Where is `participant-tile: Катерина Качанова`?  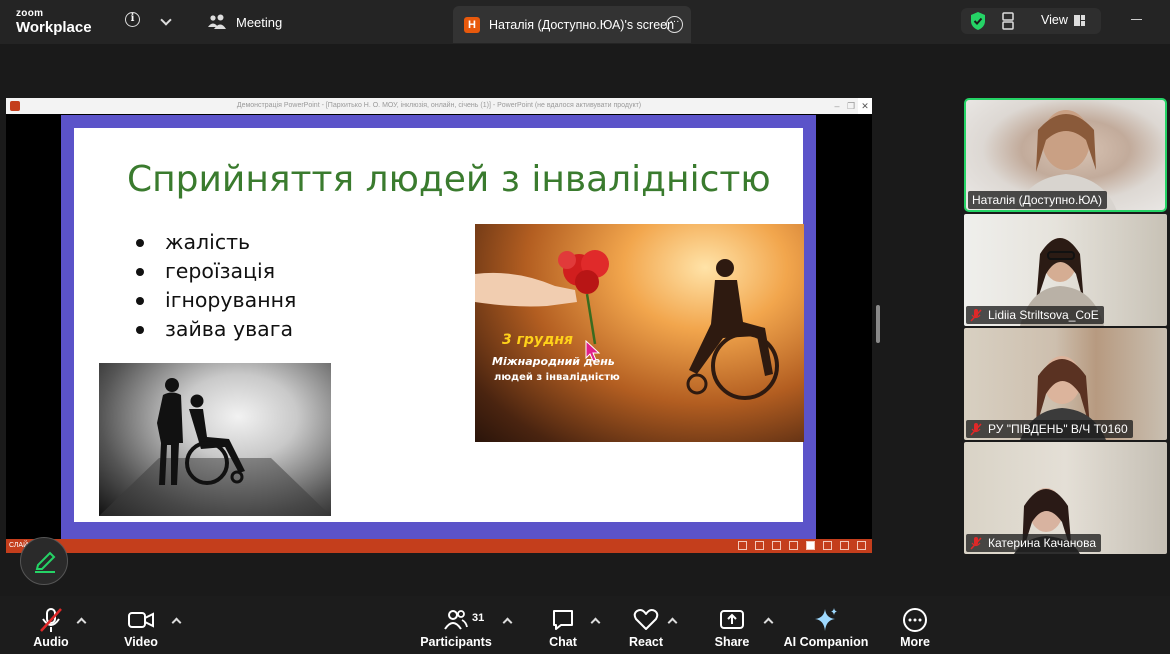 participant-tile: Катерина Качанова is located at coordinates (1065, 498).